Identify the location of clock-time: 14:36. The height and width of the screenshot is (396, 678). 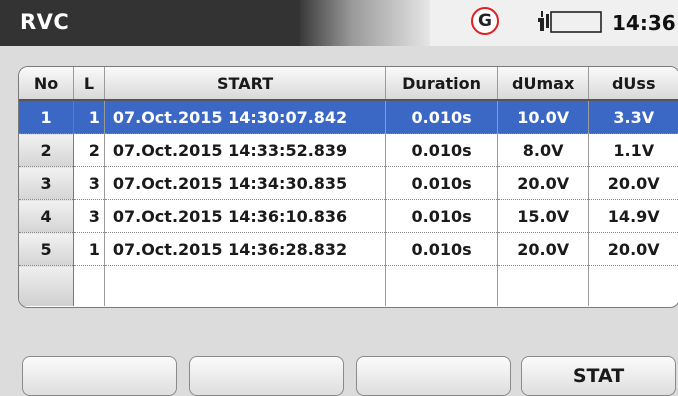
(644, 23).